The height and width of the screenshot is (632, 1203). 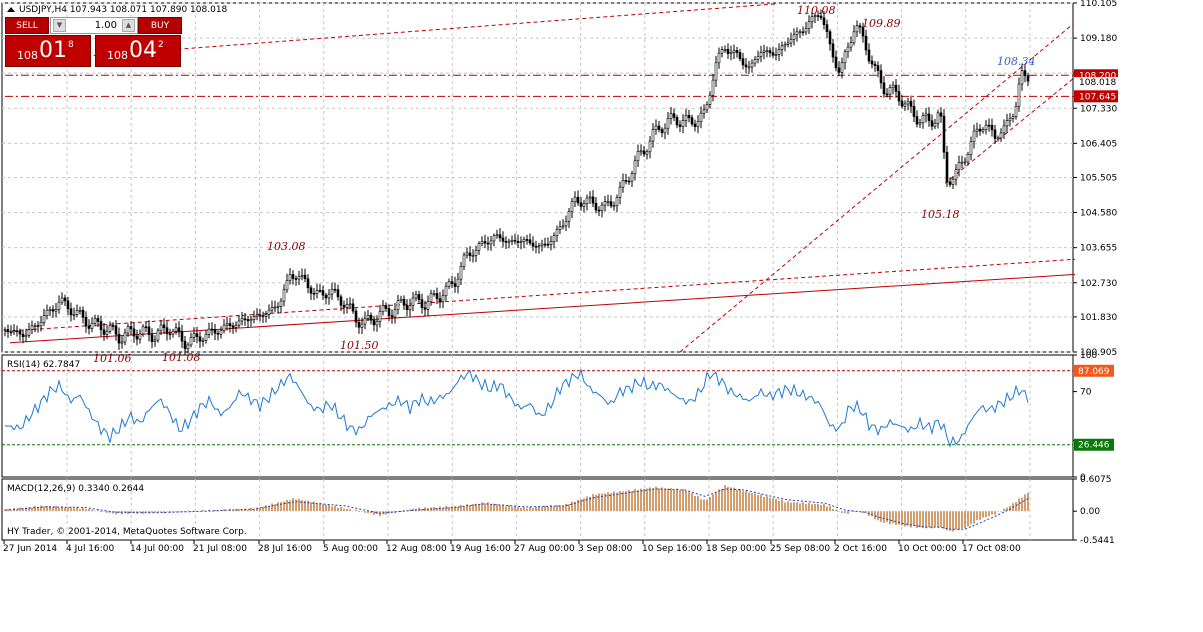 What do you see at coordinates (1098, 318) in the screenshot?
I see `y-tick-label: 101.830` at bounding box center [1098, 318].